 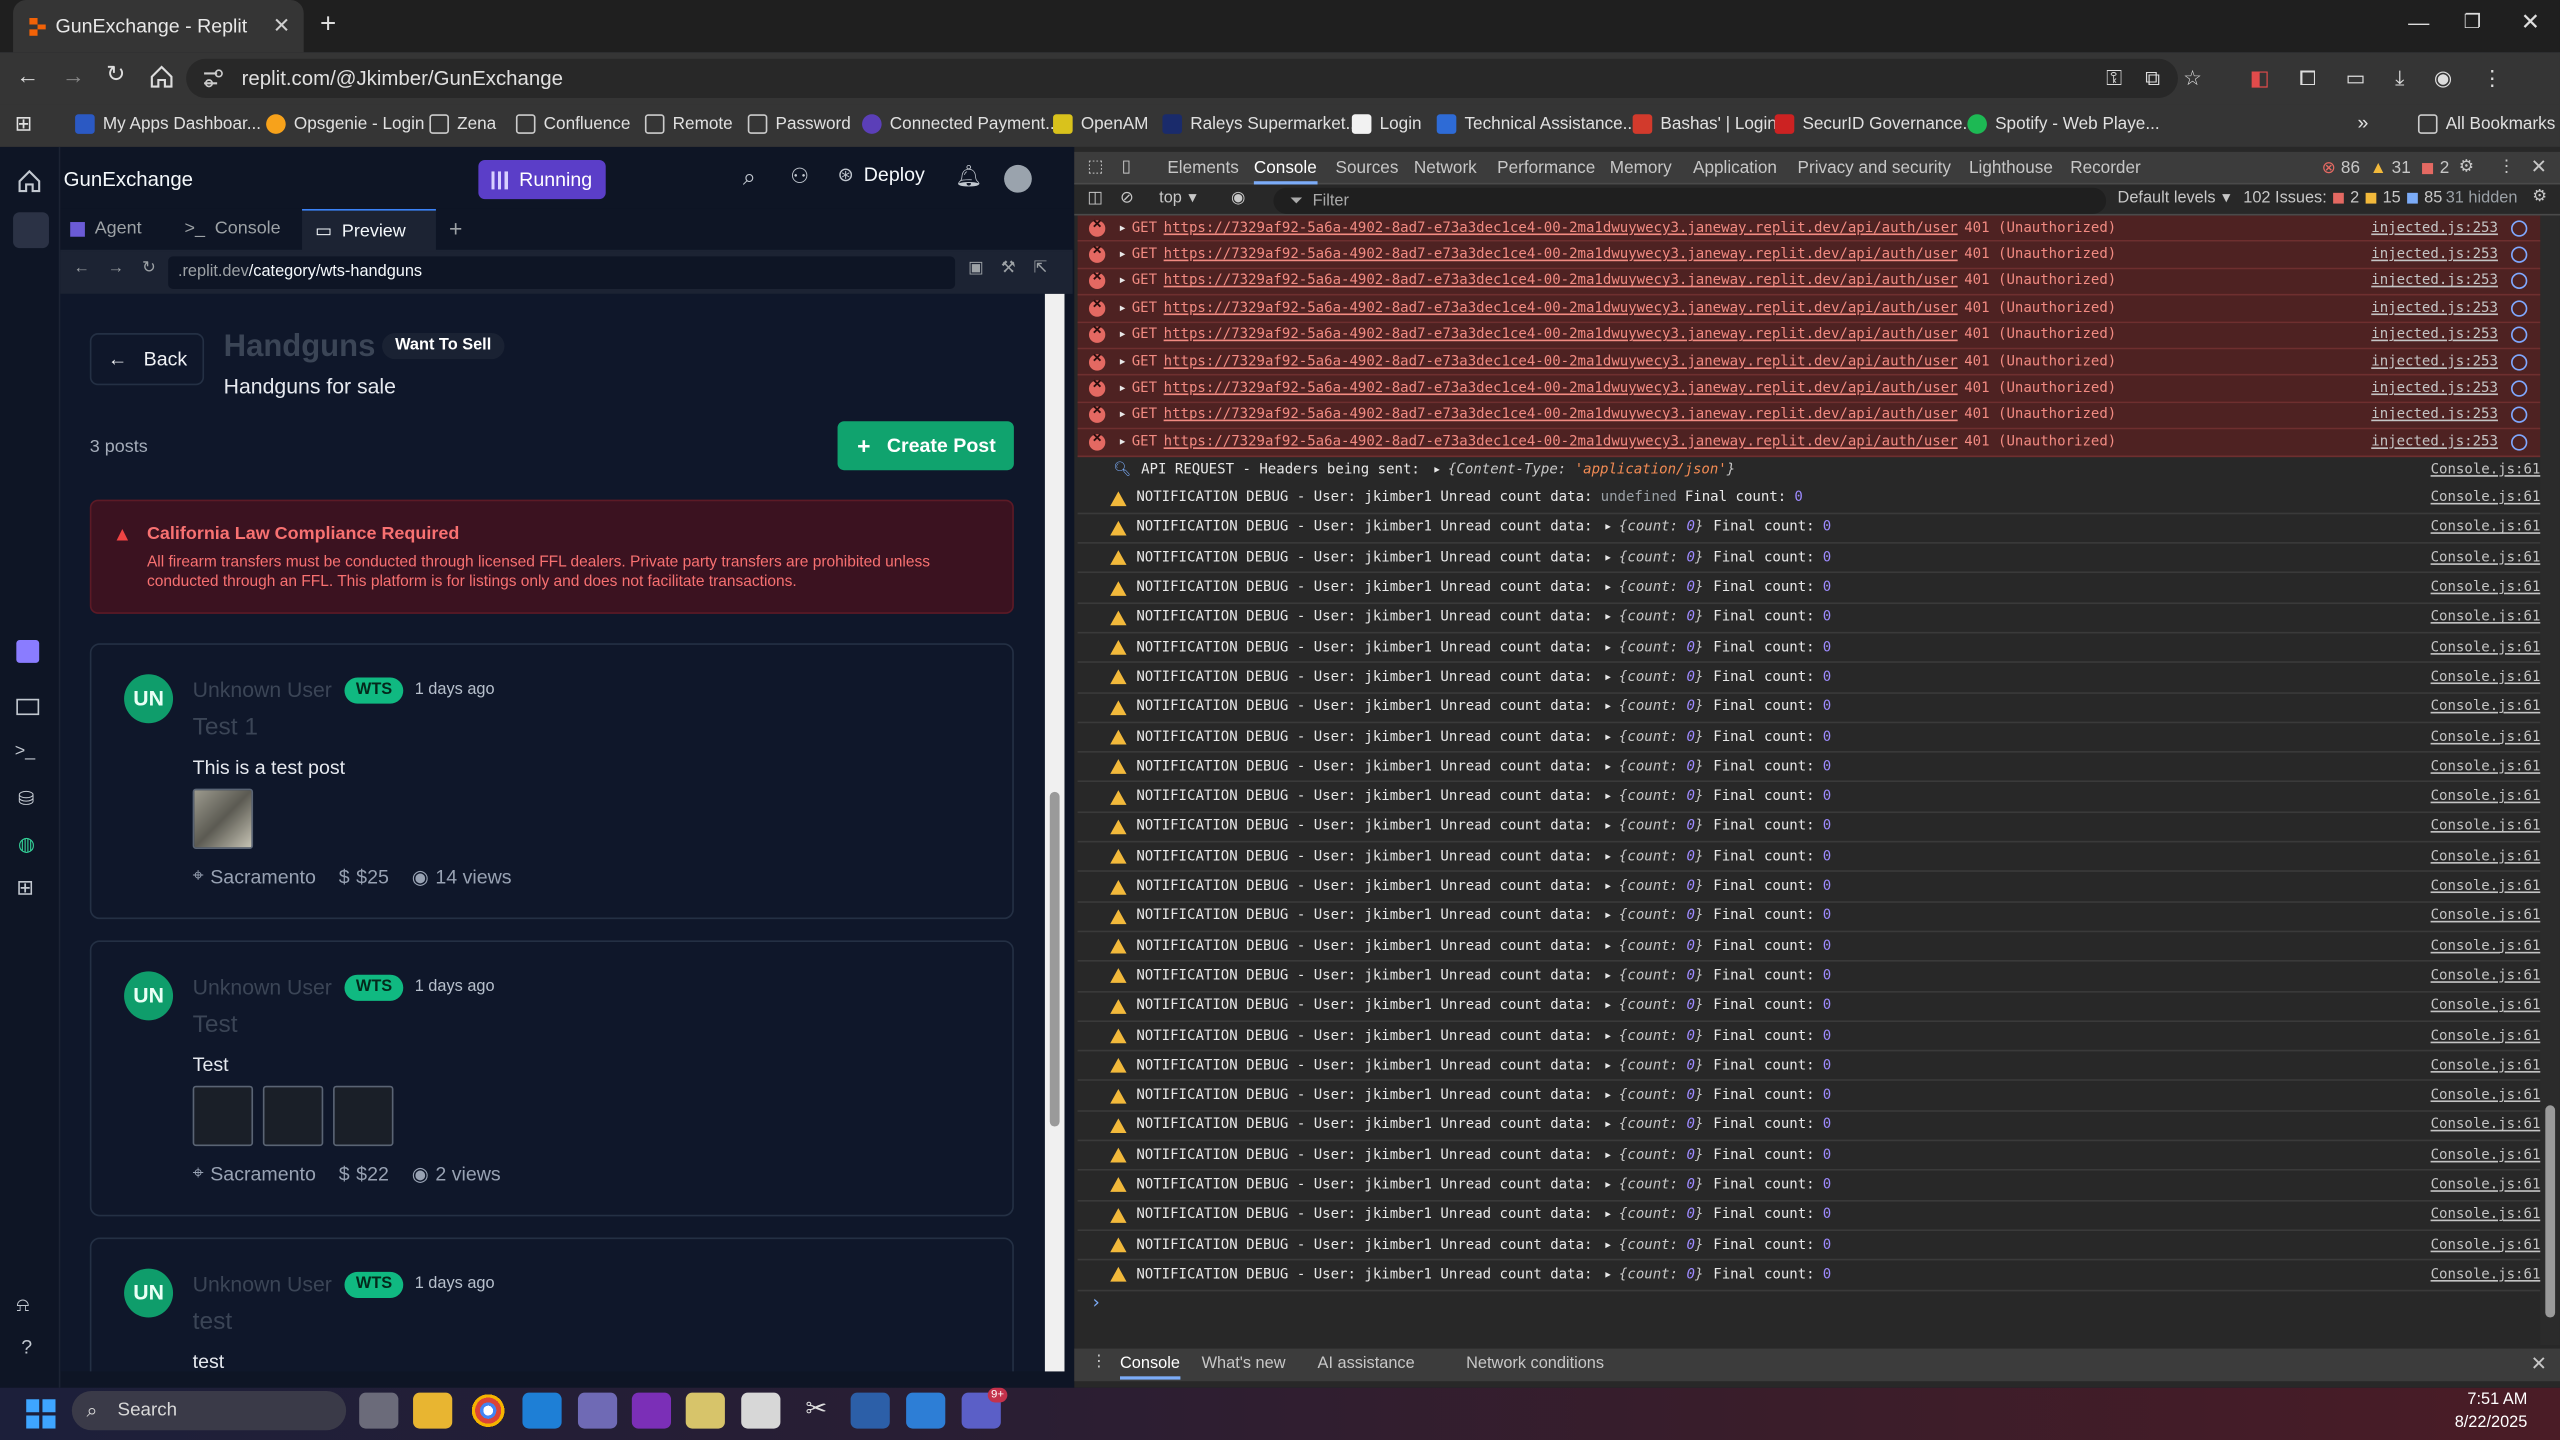 What do you see at coordinates (1445, 168) in the screenshot?
I see `tab-network: Network` at bounding box center [1445, 168].